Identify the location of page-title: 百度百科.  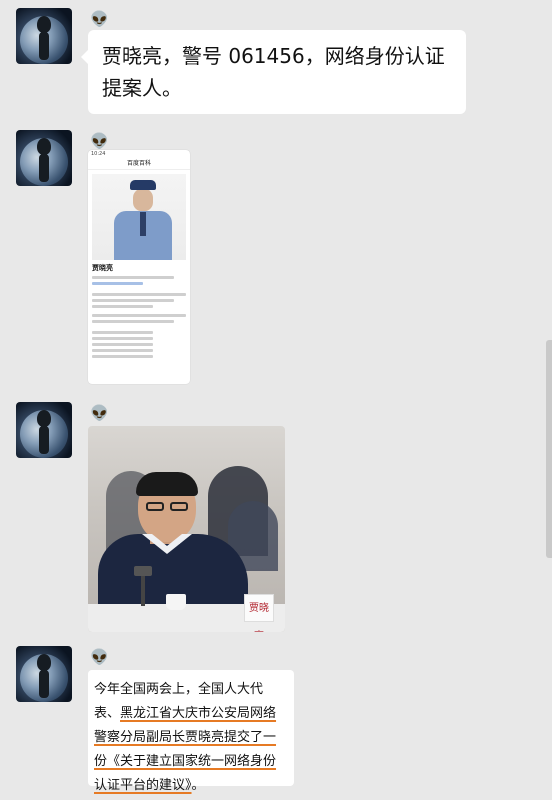
(138, 163).